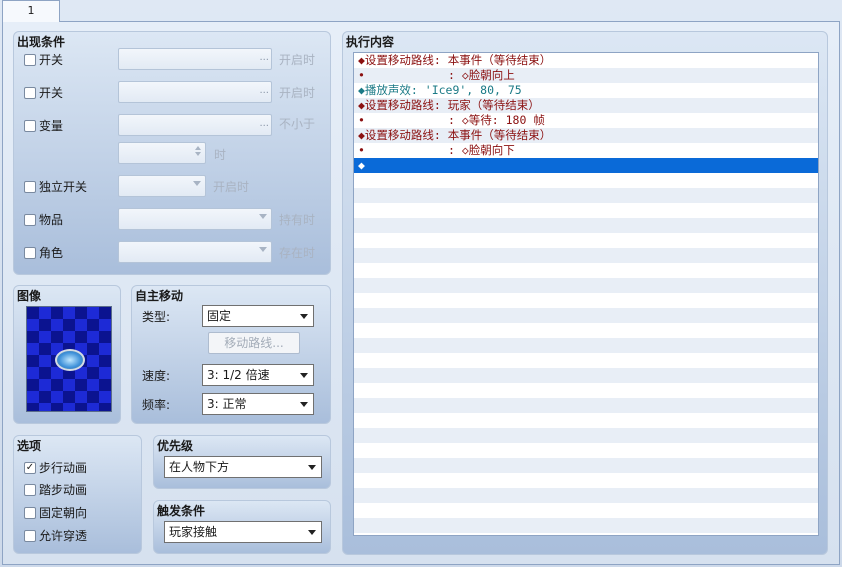 This screenshot has width=842, height=567. Describe the element at coordinates (51, 60) in the screenshot. I see `switch1-label: 开关` at that location.